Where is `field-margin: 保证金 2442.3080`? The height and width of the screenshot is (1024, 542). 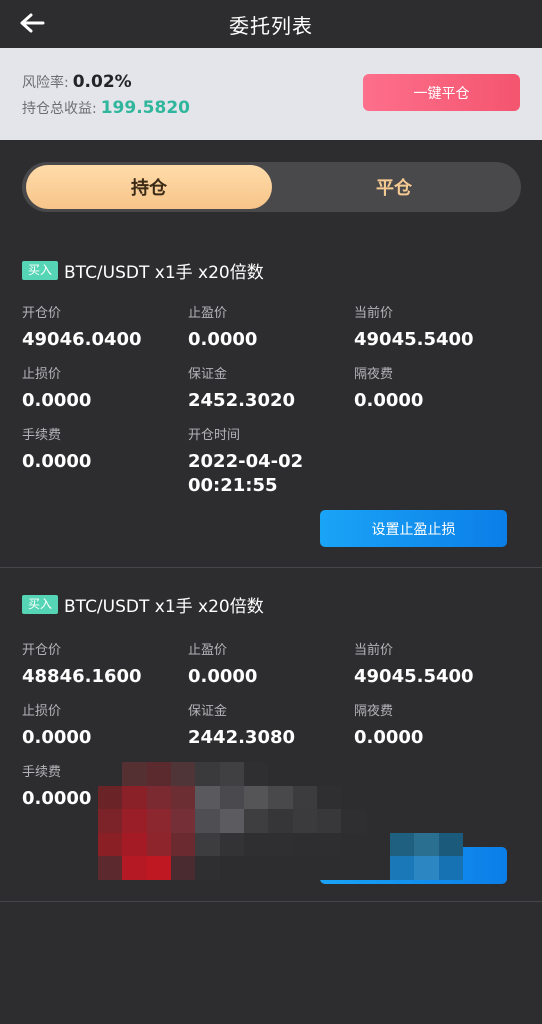
field-margin: 保证金 2442.3080 is located at coordinates (241, 724).